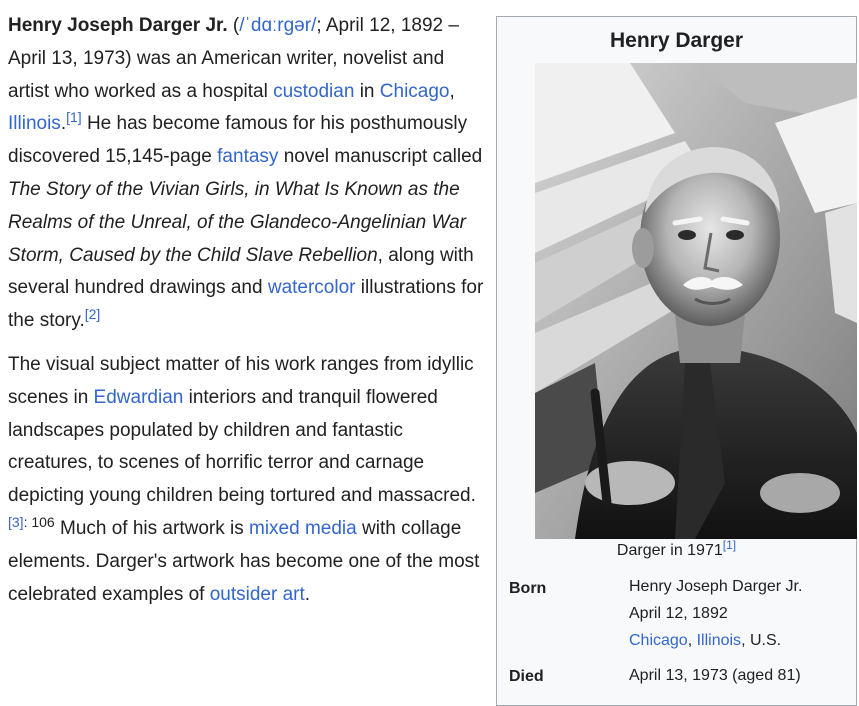 The width and height of the screenshot is (859, 706). Describe the element at coordinates (526, 676) in the screenshot. I see `died-label: Died` at that location.